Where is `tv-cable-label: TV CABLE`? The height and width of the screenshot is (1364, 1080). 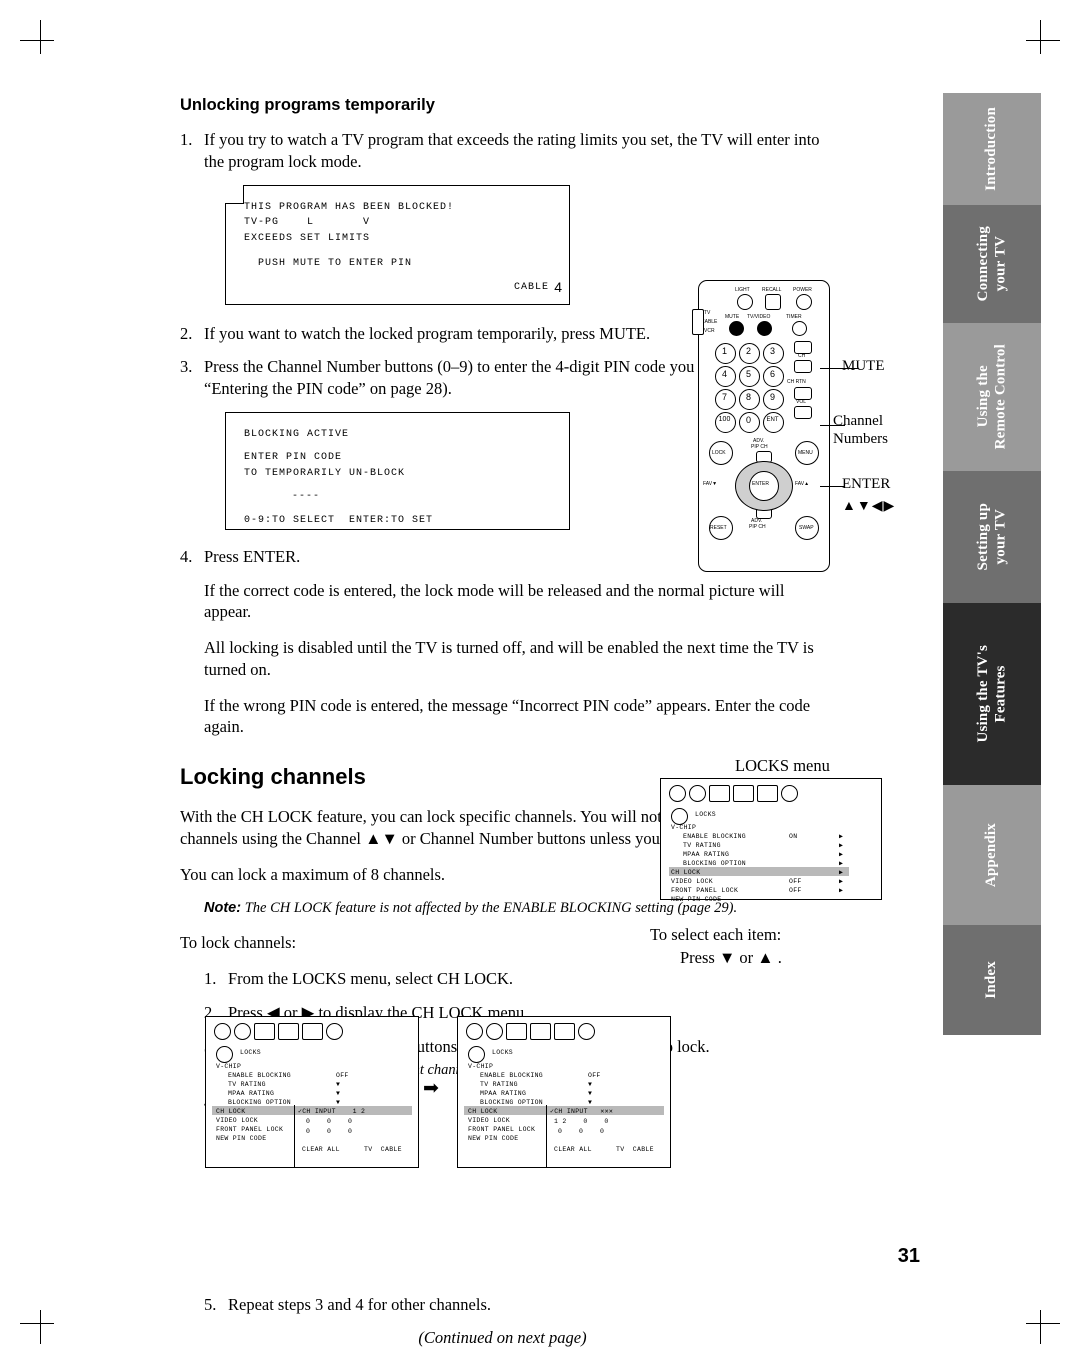
tv-cable-label: TV CABLE is located at coordinates (635, 1149).